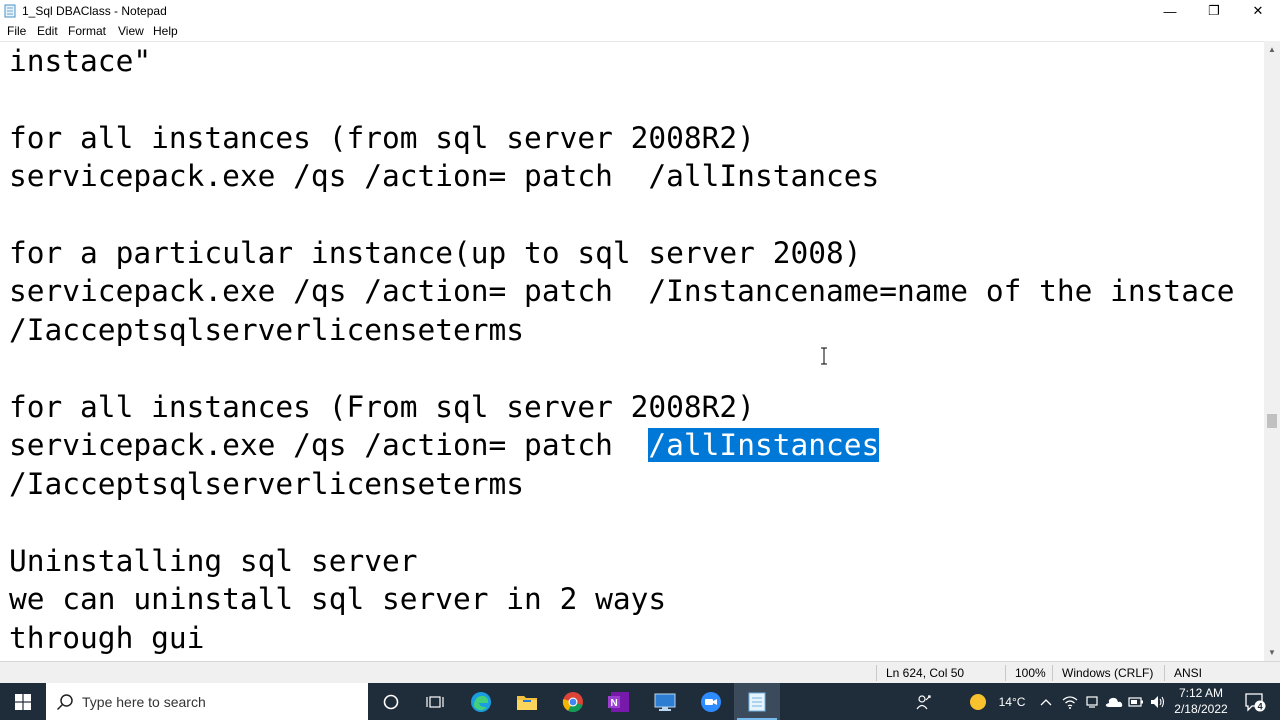  I want to click on cortana-icon, so click(391, 701).